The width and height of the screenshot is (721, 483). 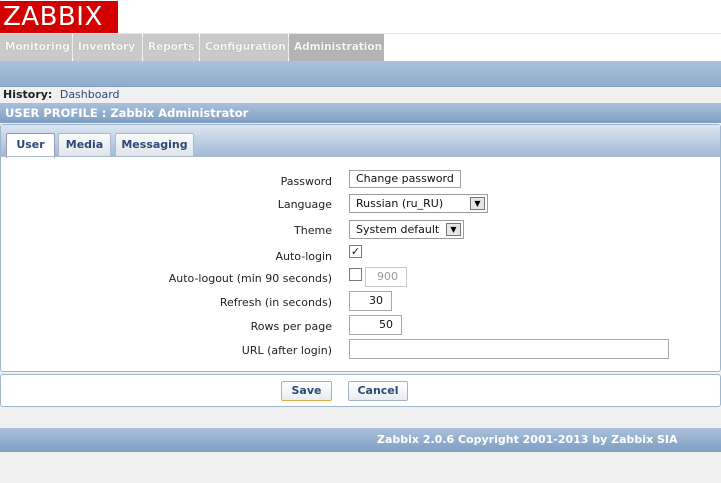 What do you see at coordinates (306, 391) in the screenshot?
I see `save-button: Save` at bounding box center [306, 391].